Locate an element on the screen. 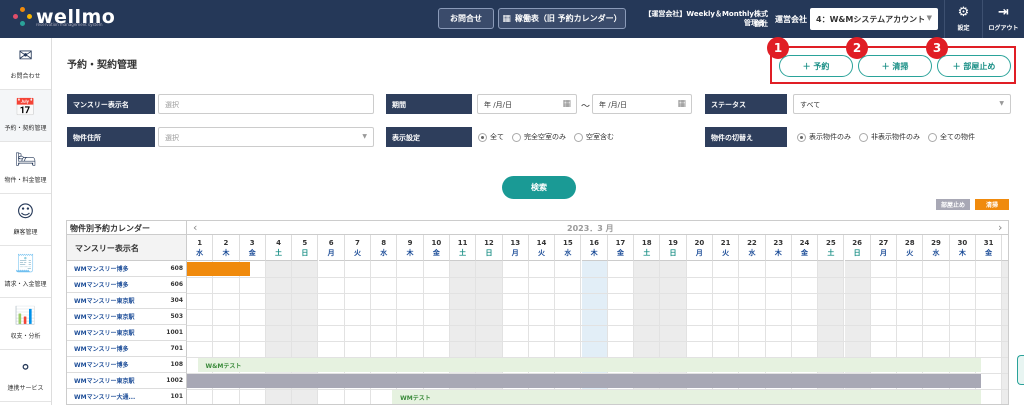 This screenshot has height=405, width=1024. sidebar-item-integration: ⚬ 連携サービス is located at coordinates (25, 376).